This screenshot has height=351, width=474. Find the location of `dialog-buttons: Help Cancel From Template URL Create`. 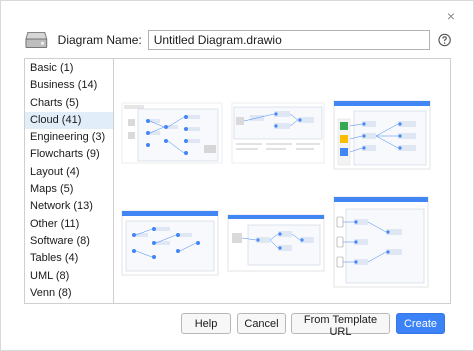

dialog-buttons: Help Cancel From Template URL Create is located at coordinates (237, 325).